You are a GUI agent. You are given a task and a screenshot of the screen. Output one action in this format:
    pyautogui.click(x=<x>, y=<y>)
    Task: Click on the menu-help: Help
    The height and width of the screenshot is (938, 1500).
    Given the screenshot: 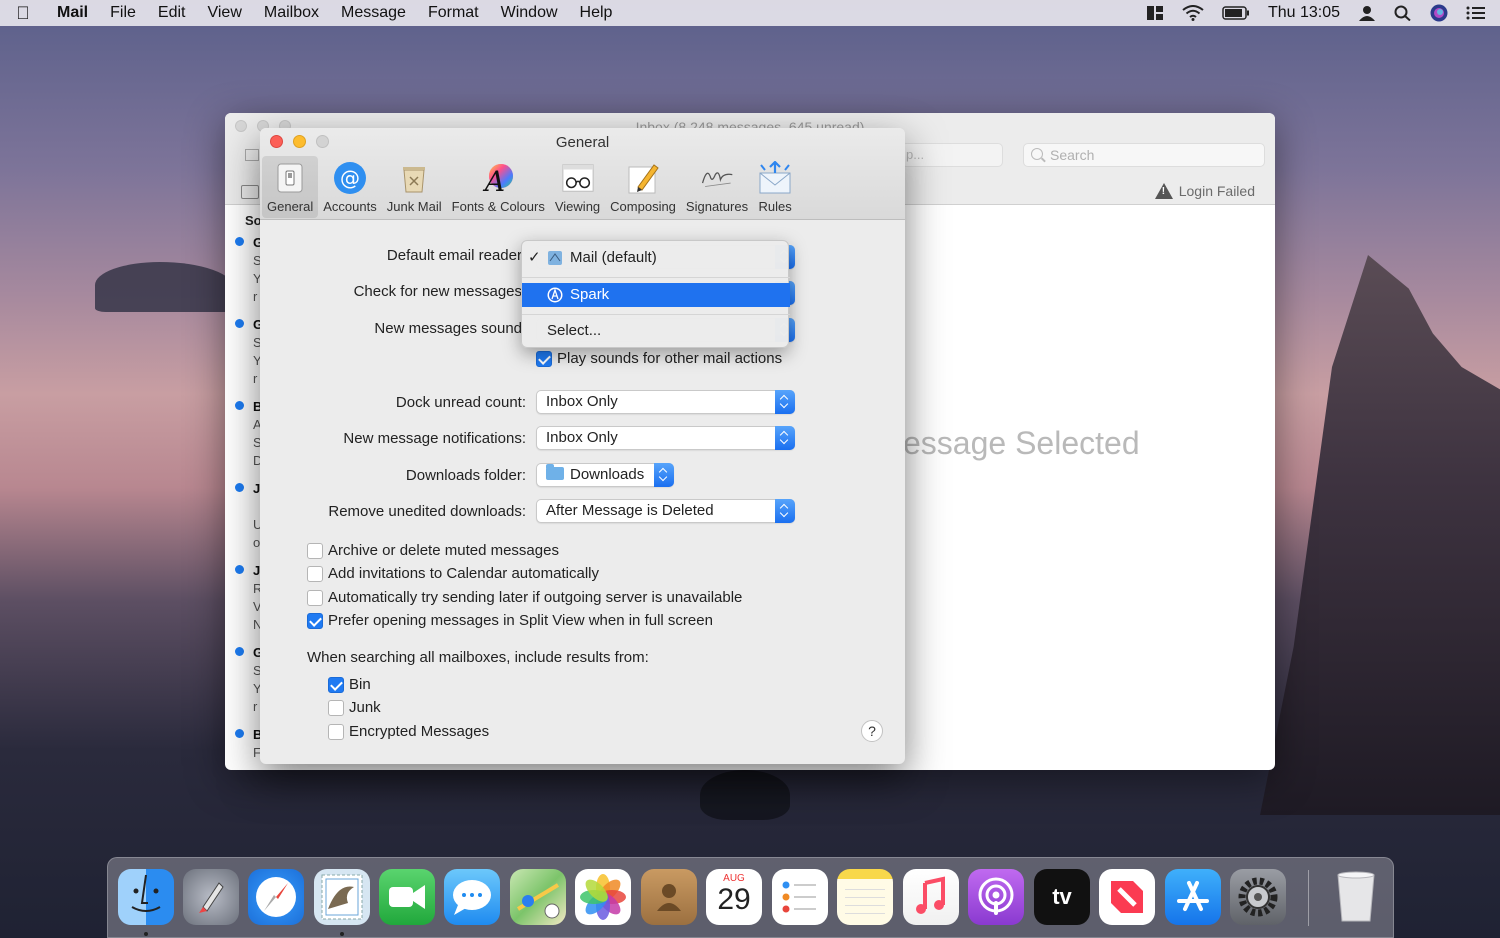 What is the action you would take?
    pyautogui.click(x=596, y=13)
    